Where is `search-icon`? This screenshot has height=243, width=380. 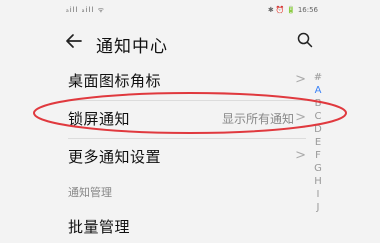
search-icon is located at coordinates (305, 40).